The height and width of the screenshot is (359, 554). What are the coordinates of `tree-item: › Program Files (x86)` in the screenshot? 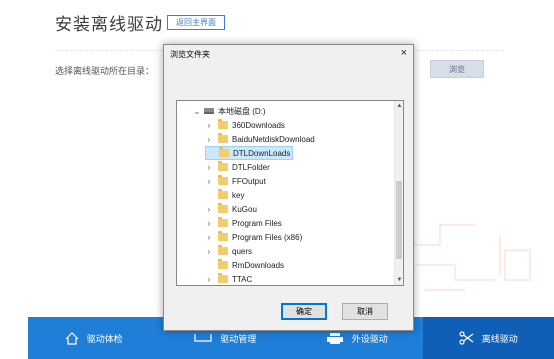 It's located at (253, 237).